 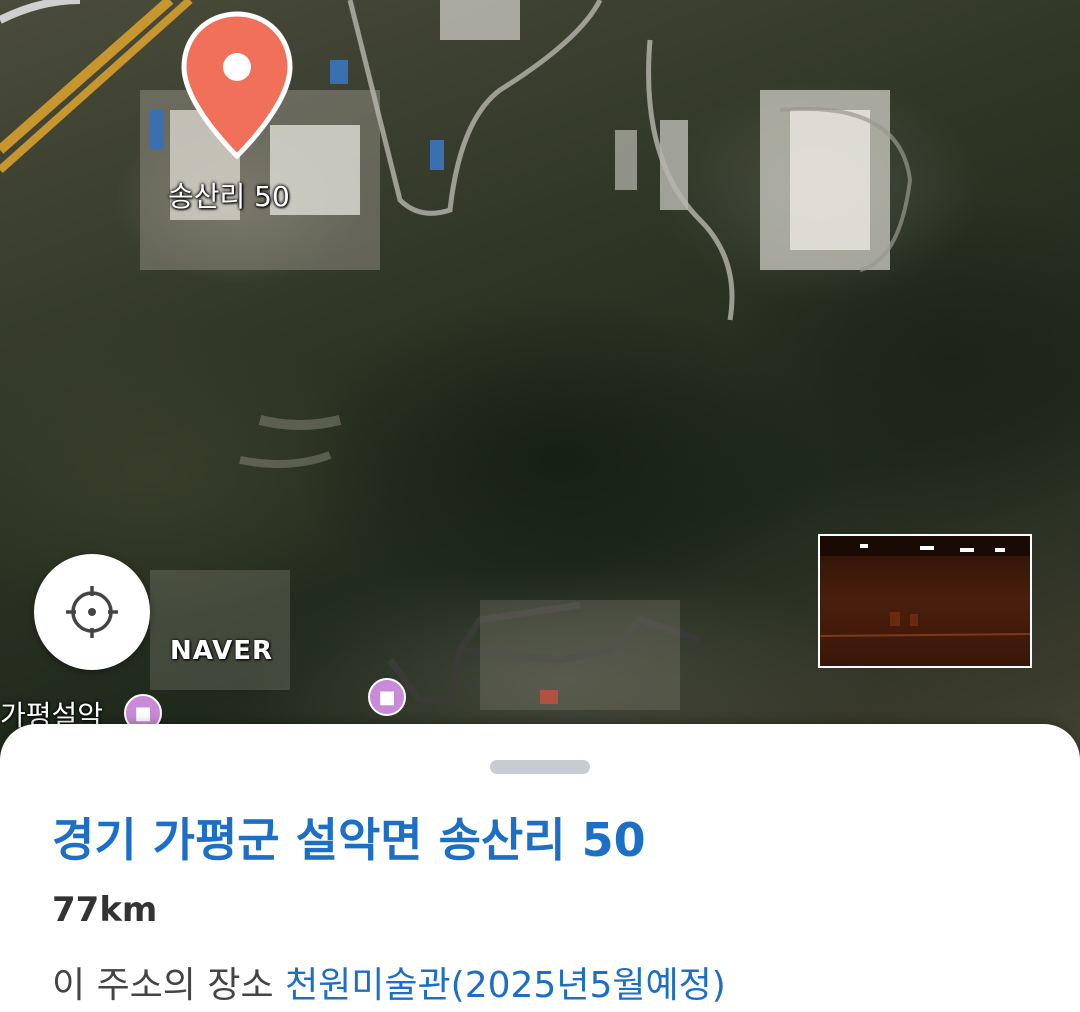 What do you see at coordinates (222, 651) in the screenshot?
I see `naver-logo: NAVER` at bounding box center [222, 651].